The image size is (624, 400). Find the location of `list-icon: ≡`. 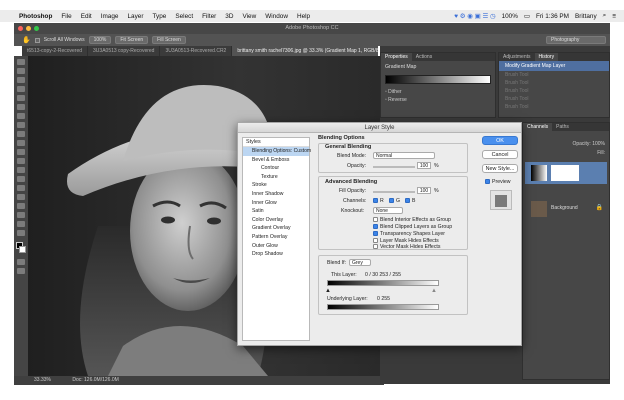

list-icon: ≡ is located at coordinates (614, 16).